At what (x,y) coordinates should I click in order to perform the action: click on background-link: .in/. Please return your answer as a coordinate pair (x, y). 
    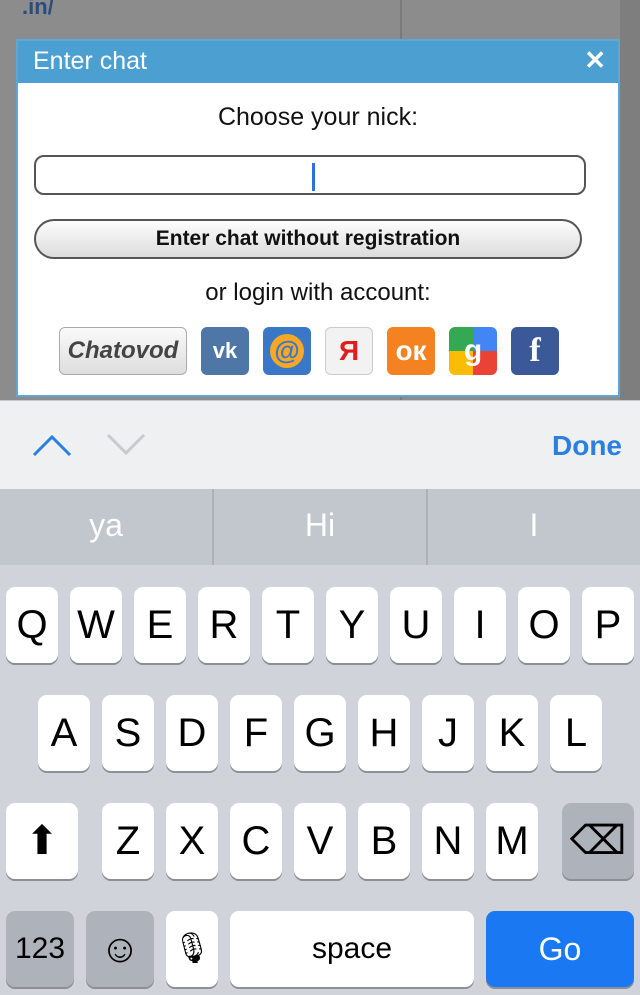
    Looking at the image, I should click on (38, 10).